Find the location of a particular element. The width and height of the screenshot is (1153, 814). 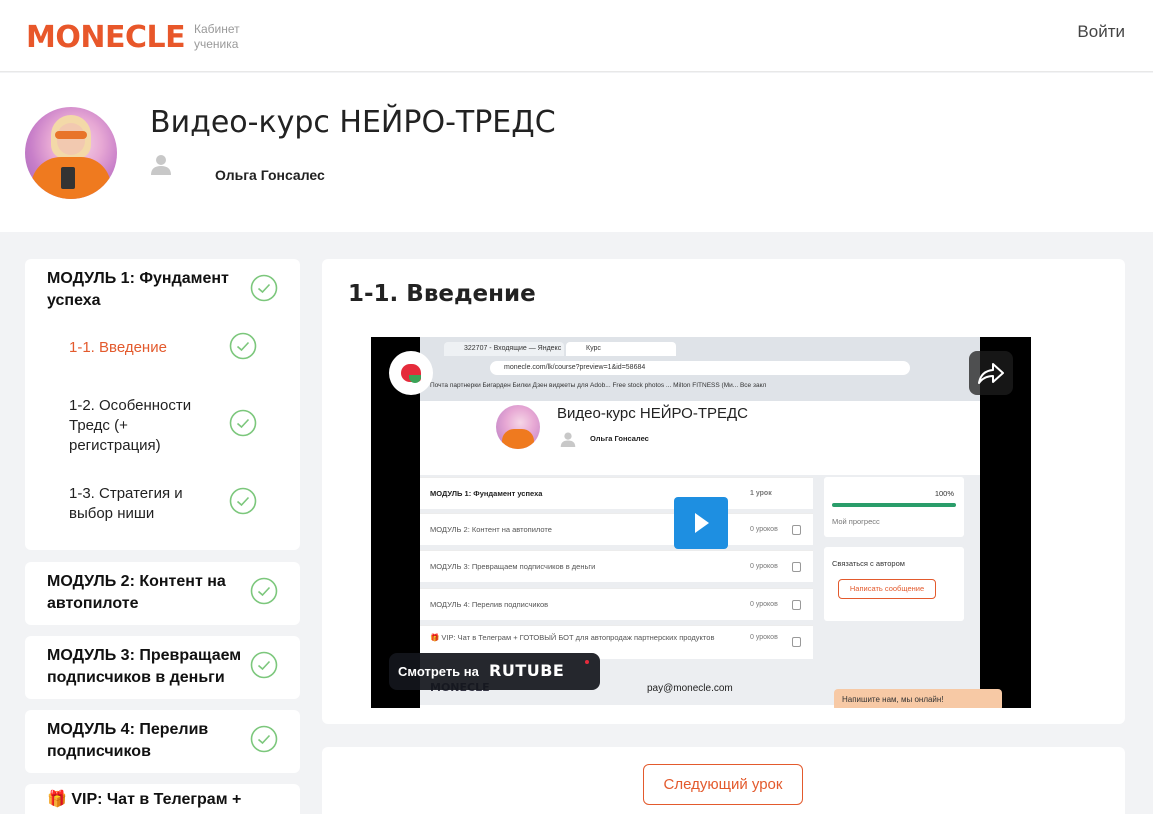

browser-tab: 322707 - Входящие — Яндекс is located at coordinates (504, 349).